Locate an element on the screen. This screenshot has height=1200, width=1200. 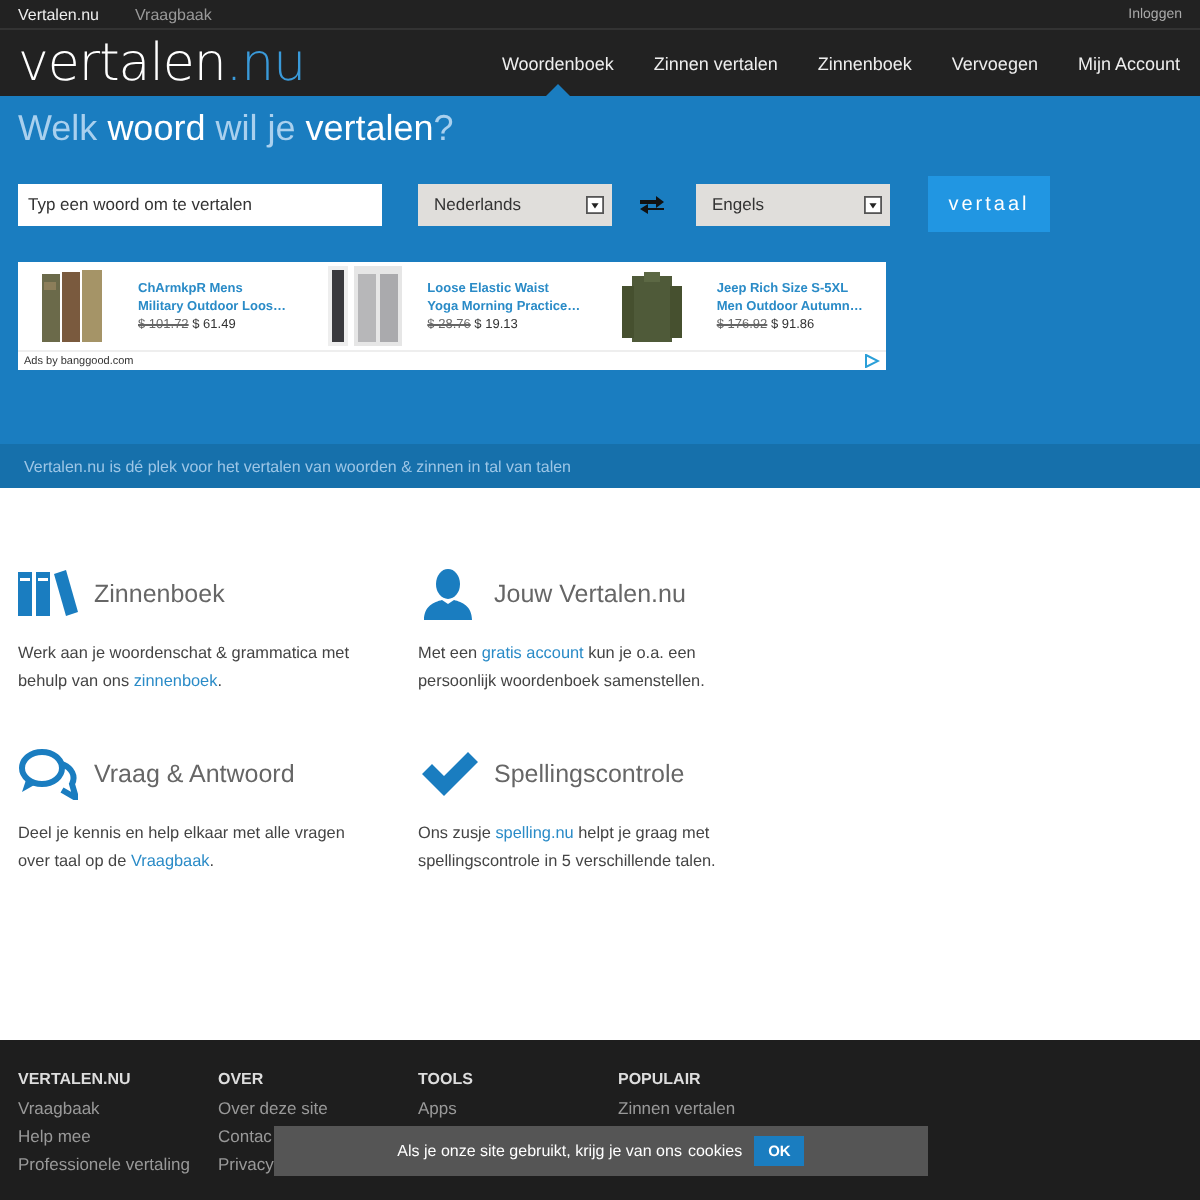
feature-link: gratis account is located at coordinates (532, 653).